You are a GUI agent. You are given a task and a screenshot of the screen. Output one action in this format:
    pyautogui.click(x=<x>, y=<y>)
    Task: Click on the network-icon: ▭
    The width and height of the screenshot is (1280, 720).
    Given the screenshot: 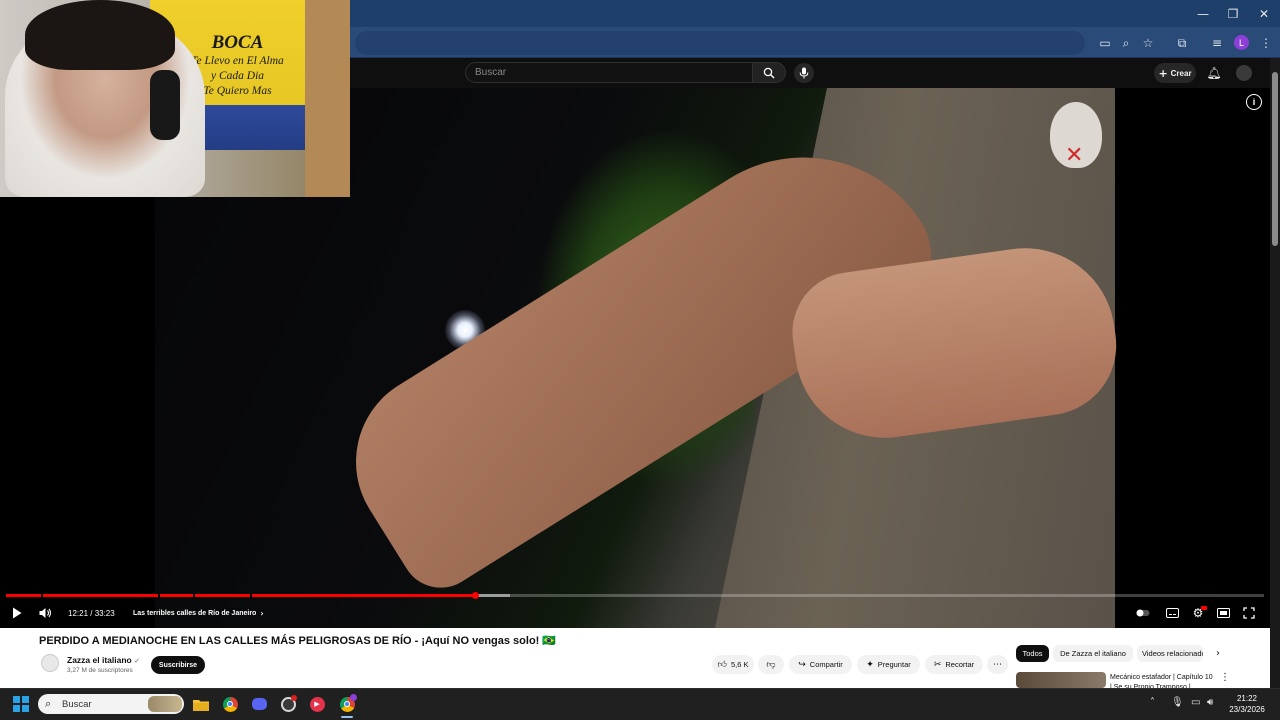 What is the action you would take?
    pyautogui.click(x=1195, y=702)
    